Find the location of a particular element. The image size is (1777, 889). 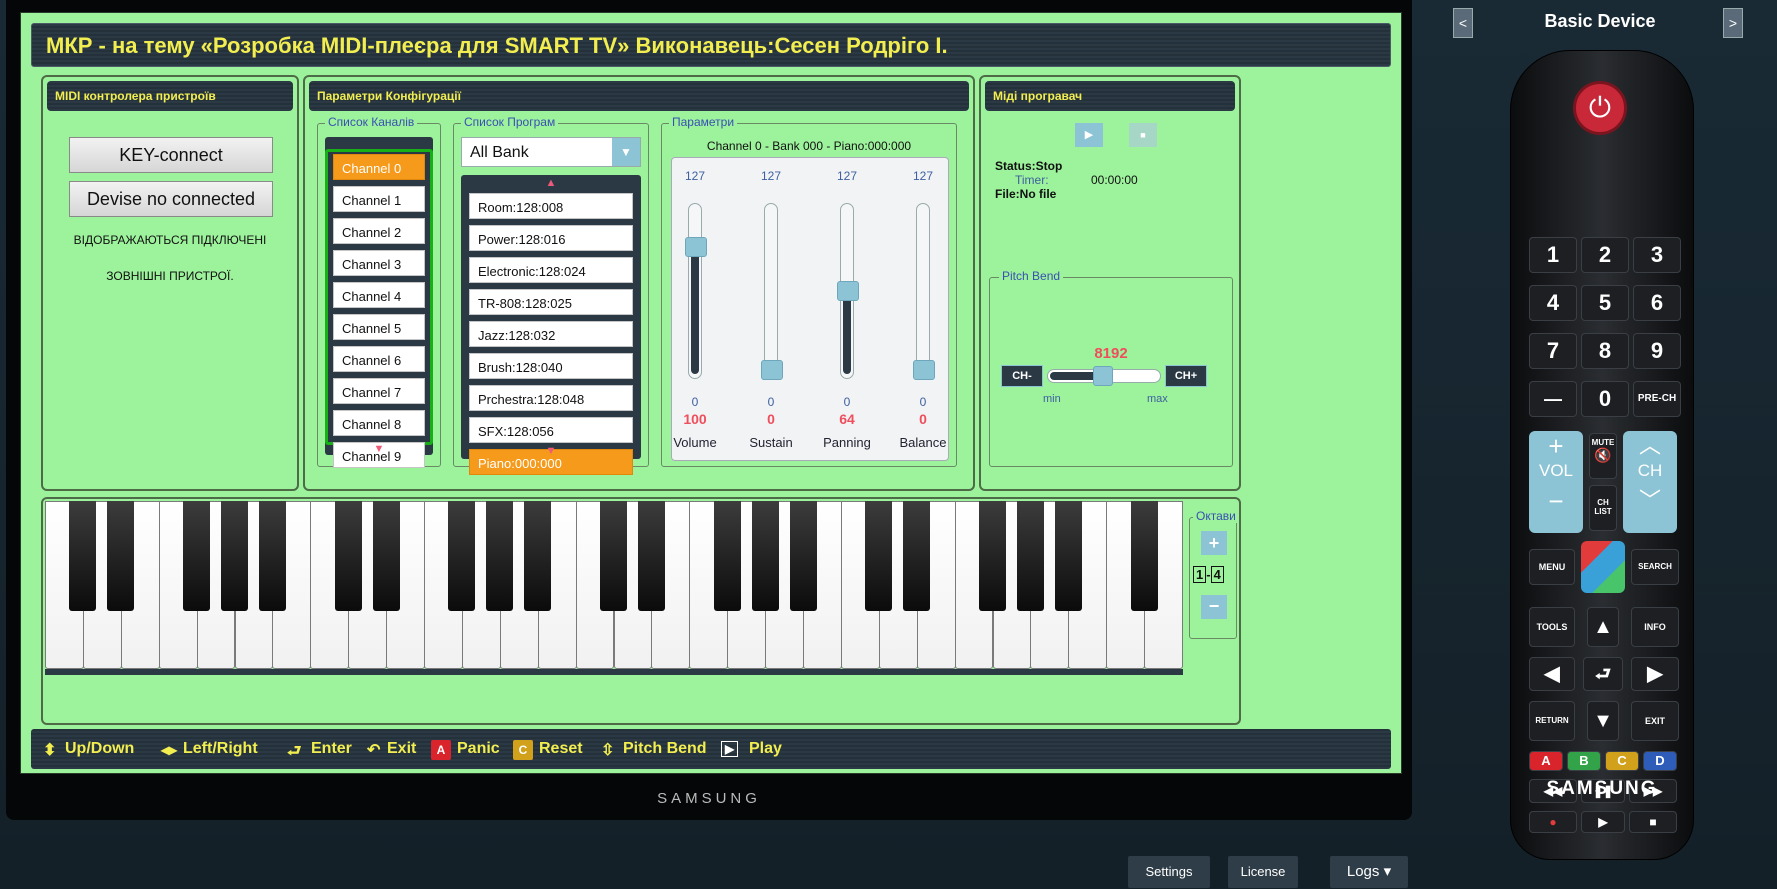

chlist-button: CH LIST is located at coordinates (1603, 508).